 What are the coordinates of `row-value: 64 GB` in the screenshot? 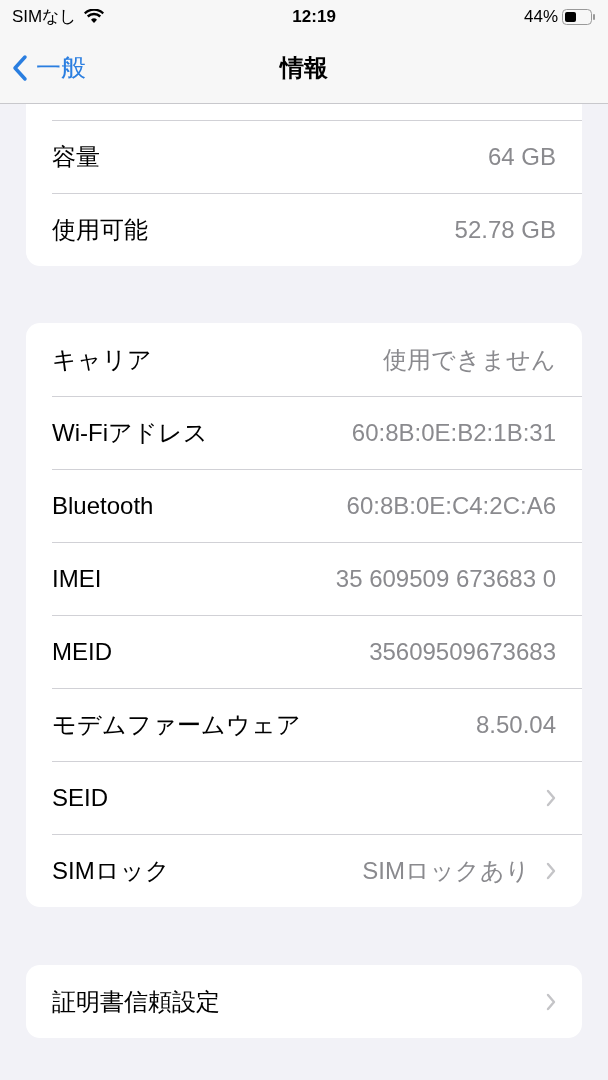 It's located at (521, 157).